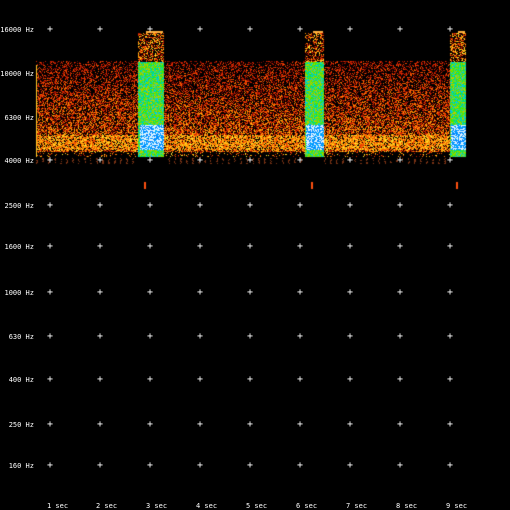  Describe the element at coordinates (19, 293) in the screenshot. I see `freq-label-1000: 1000 Hz` at that location.